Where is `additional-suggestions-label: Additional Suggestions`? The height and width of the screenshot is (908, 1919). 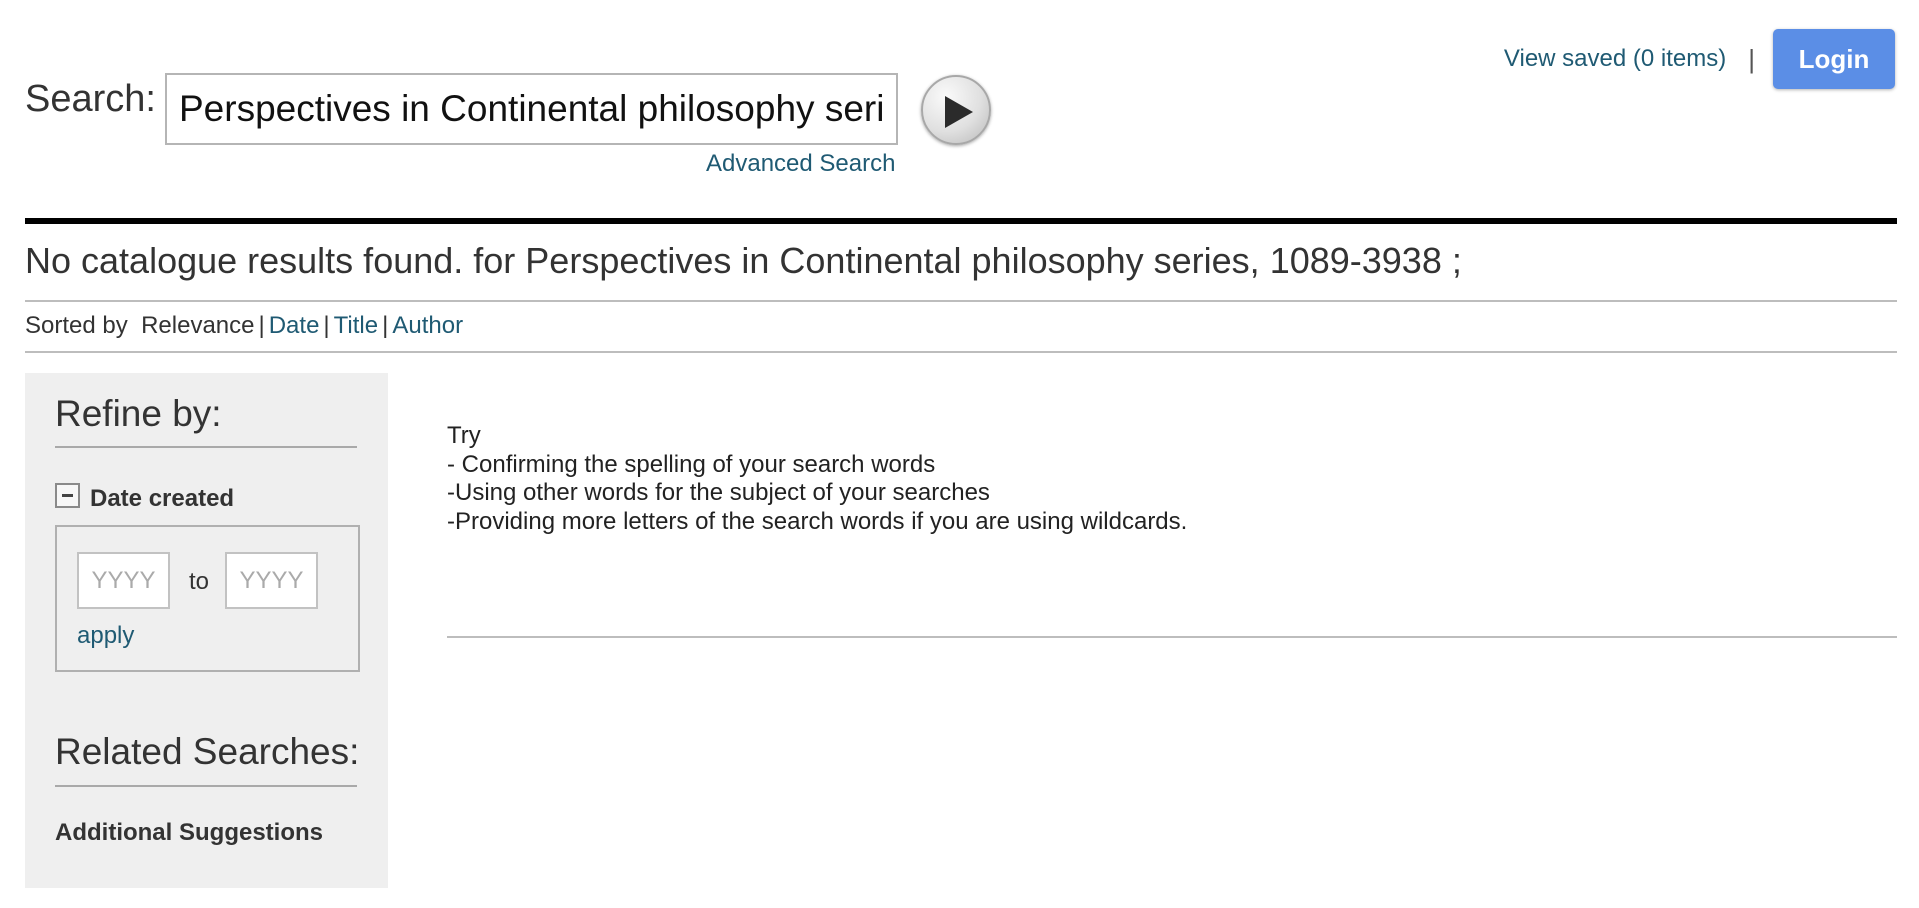 additional-suggestions-label: Additional Suggestions is located at coordinates (189, 832).